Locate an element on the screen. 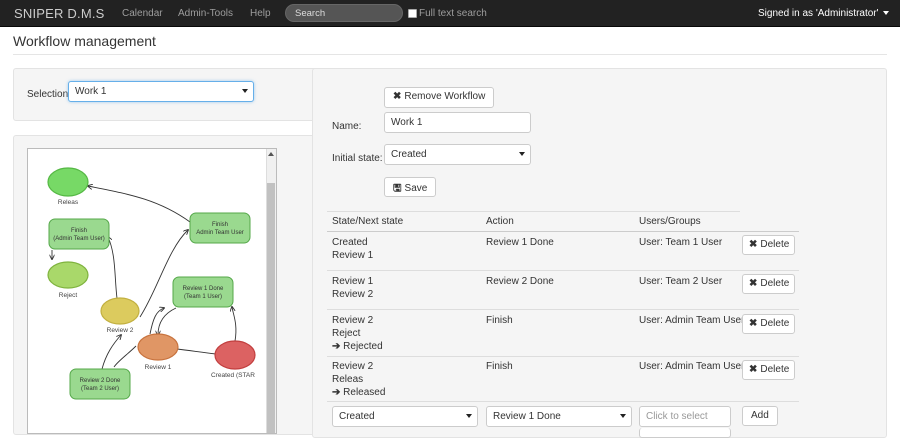 The height and width of the screenshot is (438, 900). node-finish-admin is located at coordinates (79, 234).